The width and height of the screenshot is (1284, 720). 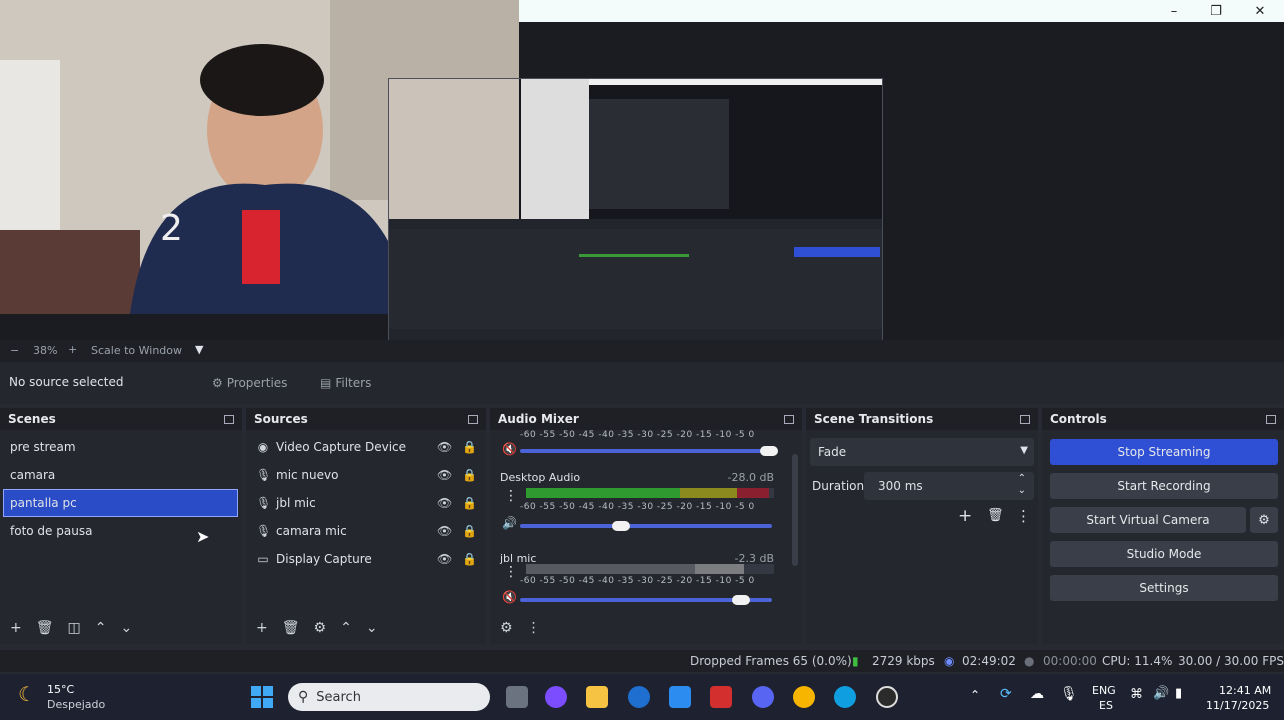 I want to click on speaker-icon: 🔊, so click(x=509, y=523).